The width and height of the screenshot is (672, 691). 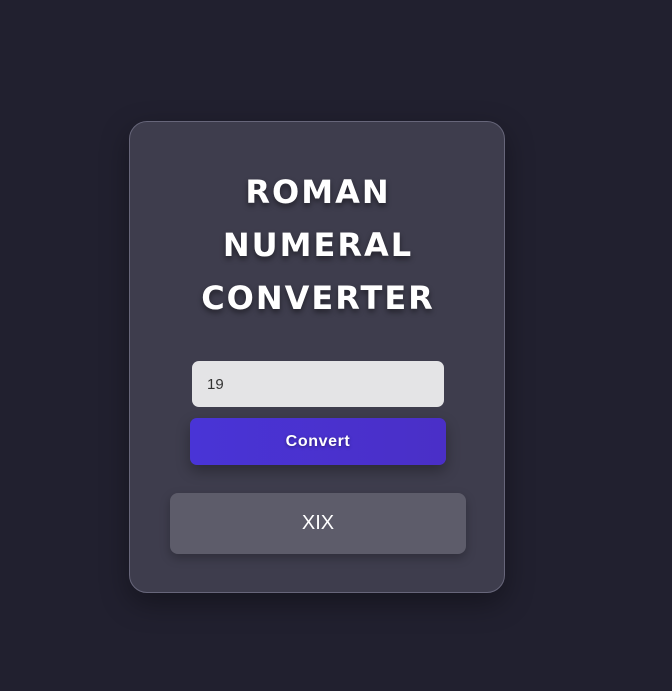 I want to click on result-output: XIX, so click(x=318, y=523).